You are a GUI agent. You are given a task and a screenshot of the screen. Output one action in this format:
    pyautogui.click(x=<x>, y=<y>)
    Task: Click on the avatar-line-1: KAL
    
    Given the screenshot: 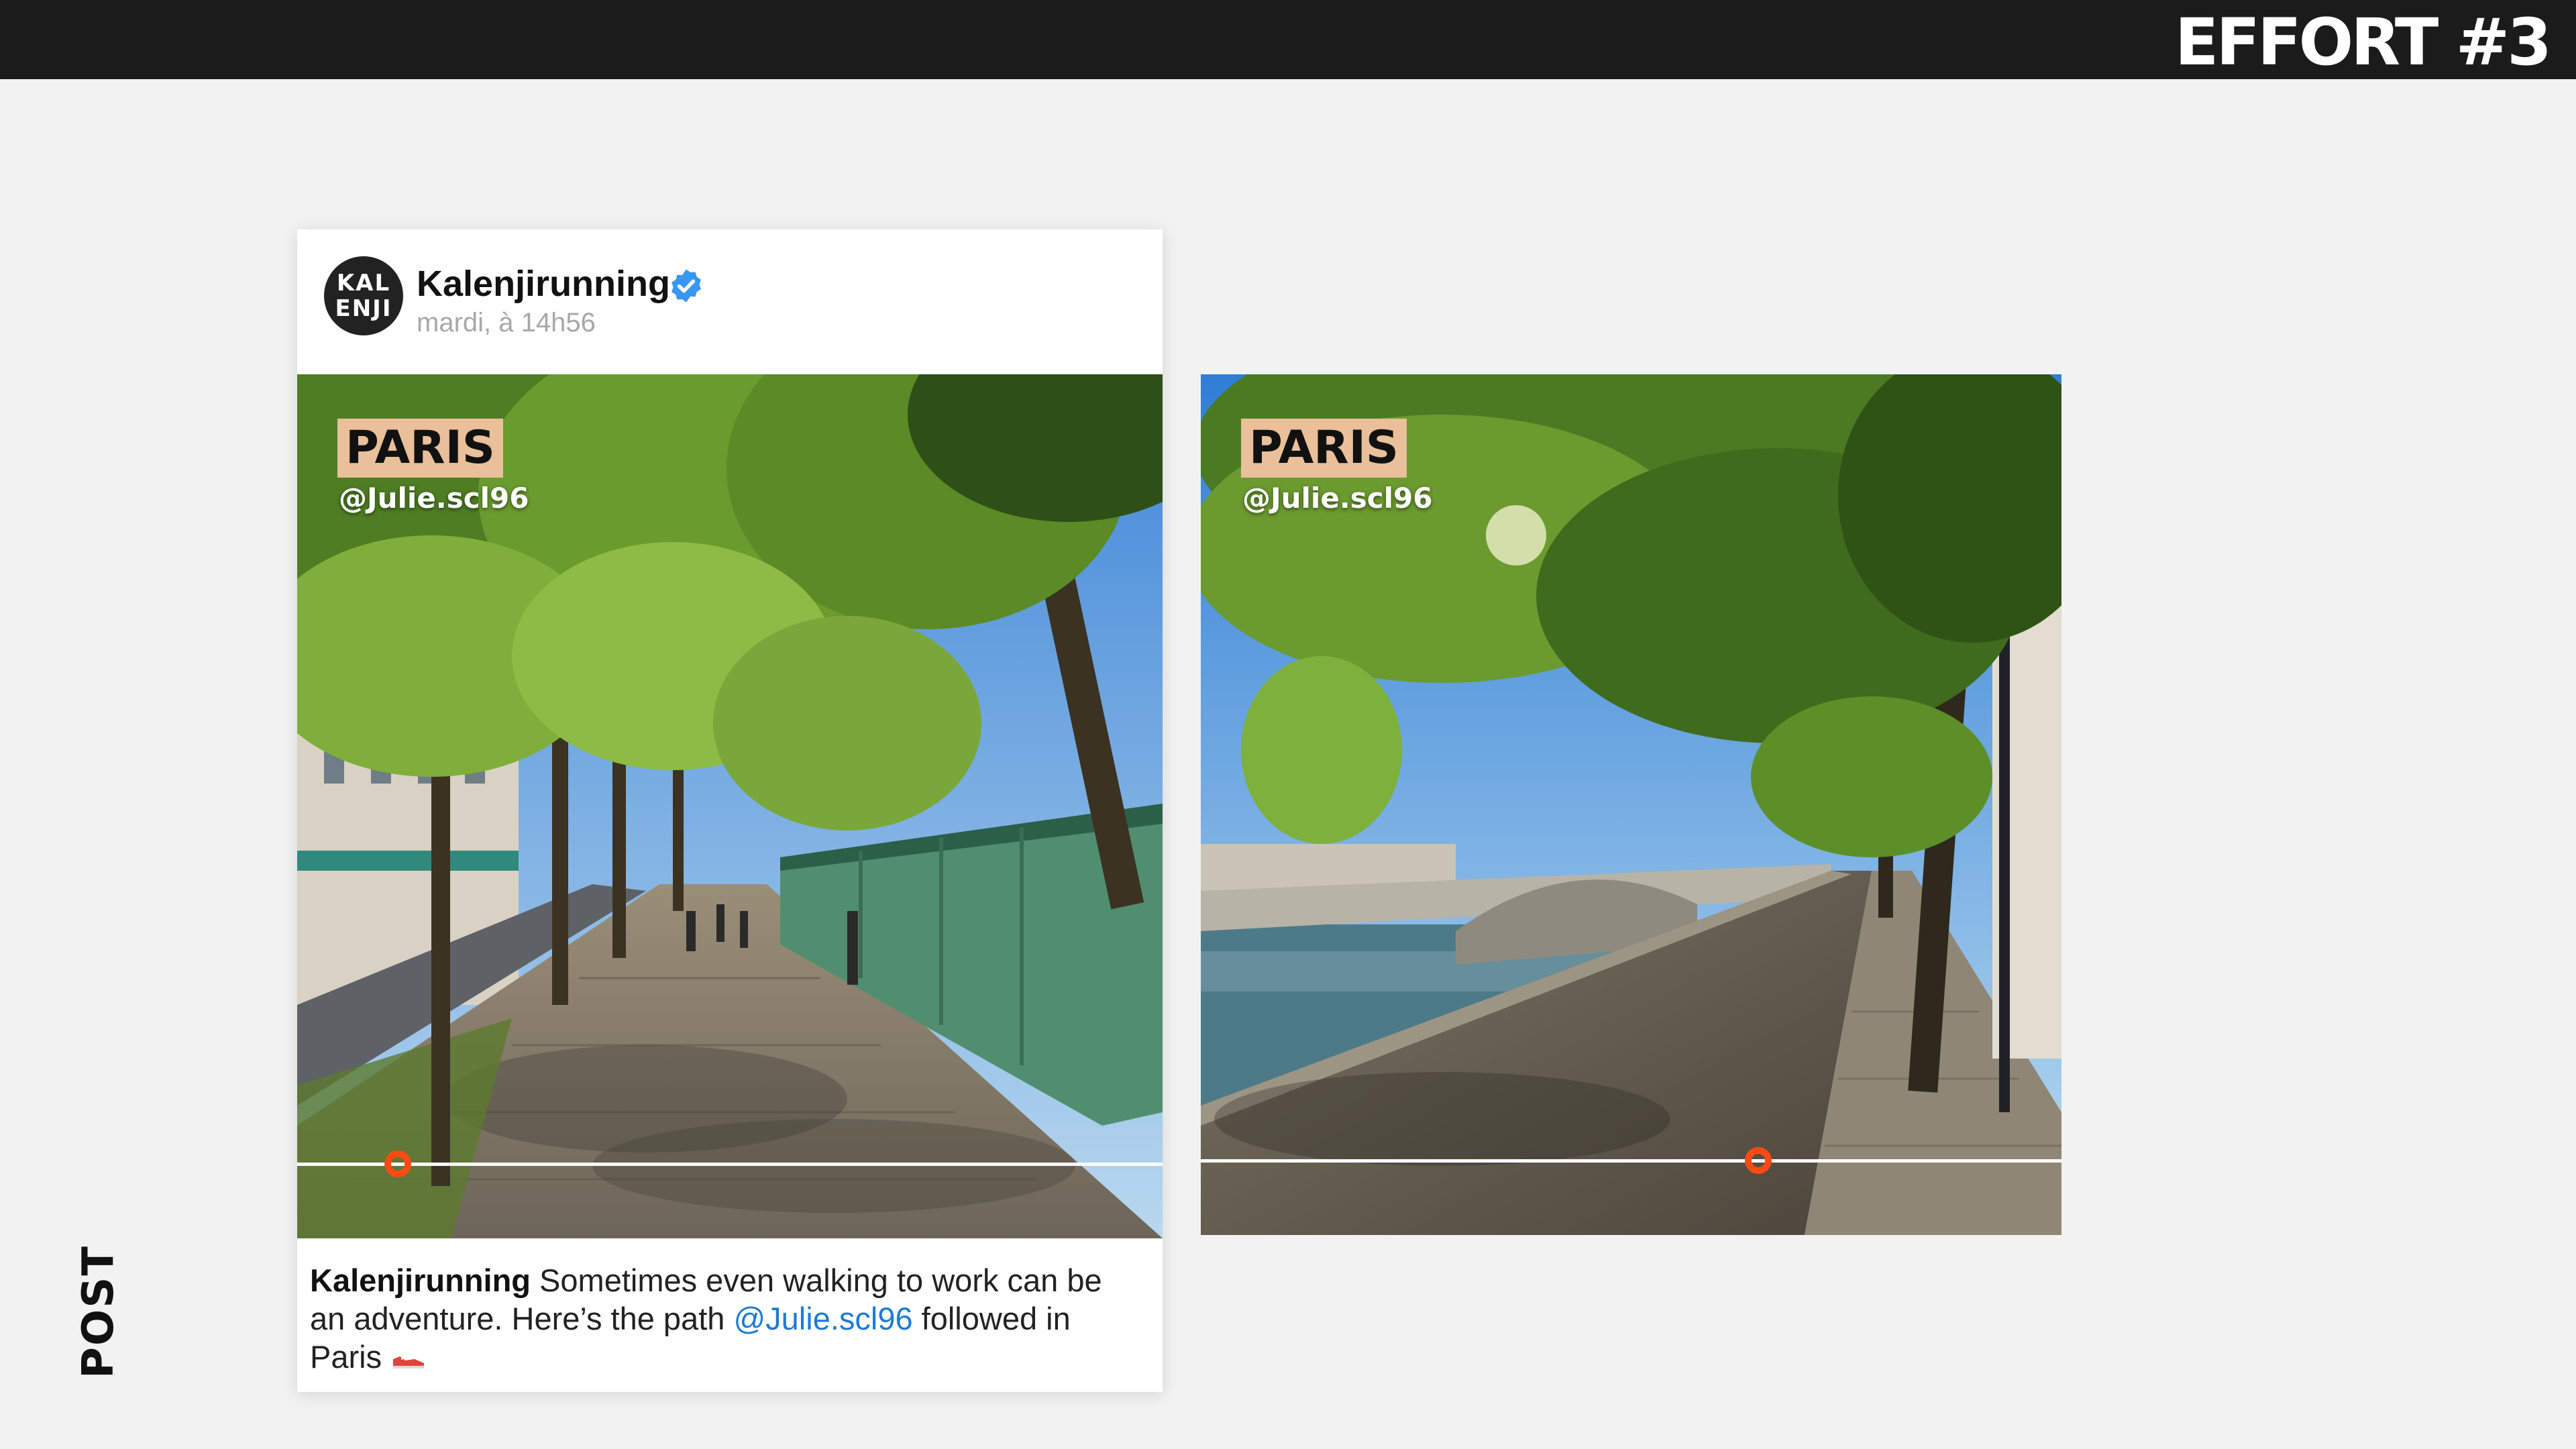 What is the action you would take?
    pyautogui.click(x=363, y=283)
    